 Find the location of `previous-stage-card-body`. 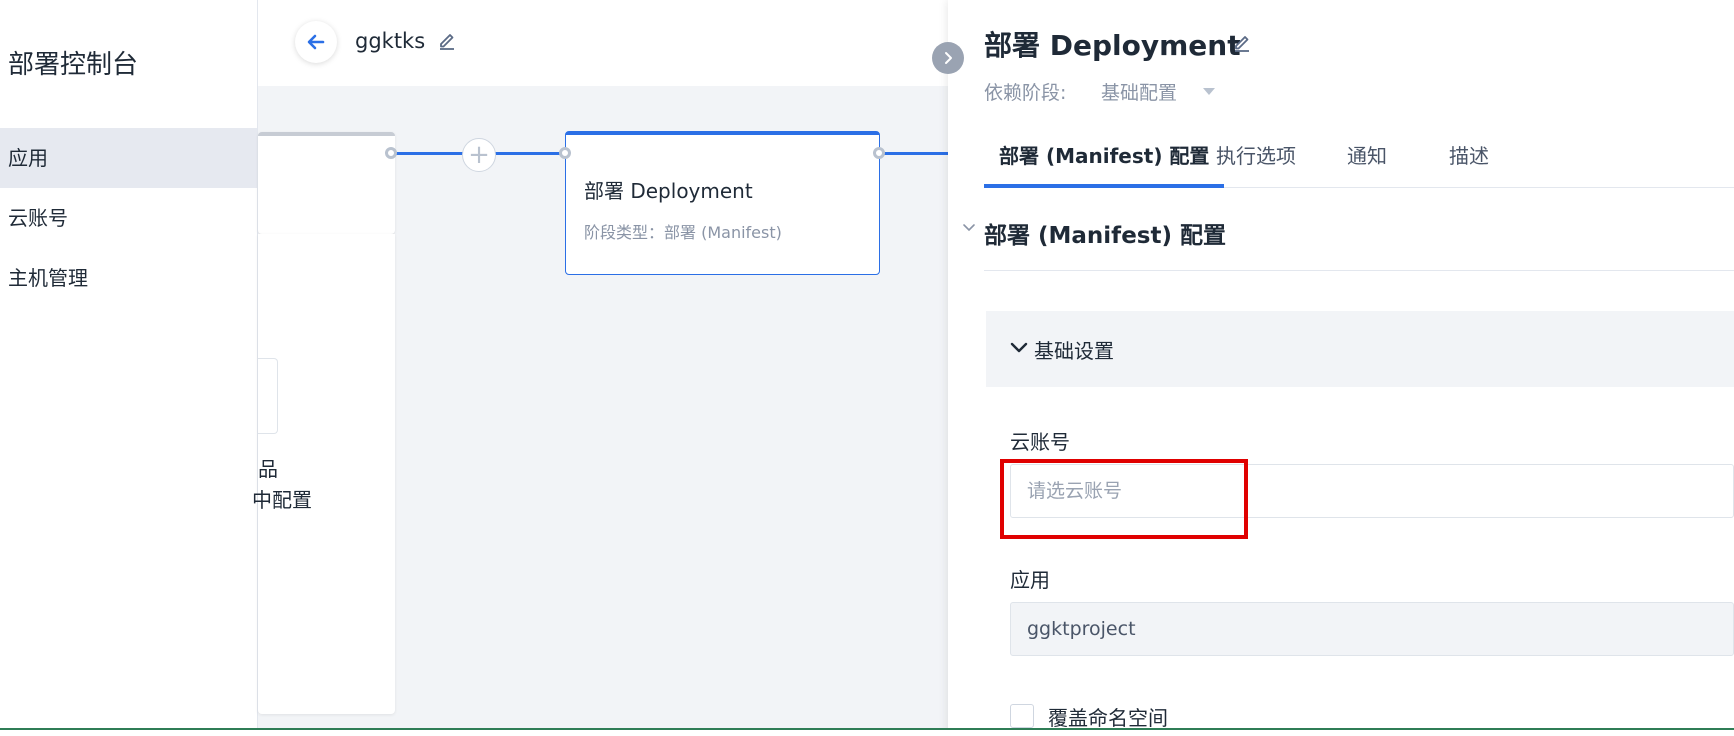

previous-stage-card-body is located at coordinates (326, 474).